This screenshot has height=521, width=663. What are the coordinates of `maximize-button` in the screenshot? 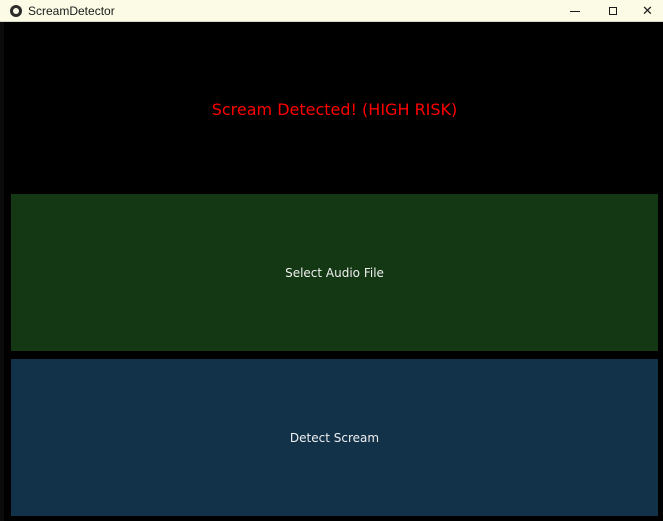 It's located at (613, 11).